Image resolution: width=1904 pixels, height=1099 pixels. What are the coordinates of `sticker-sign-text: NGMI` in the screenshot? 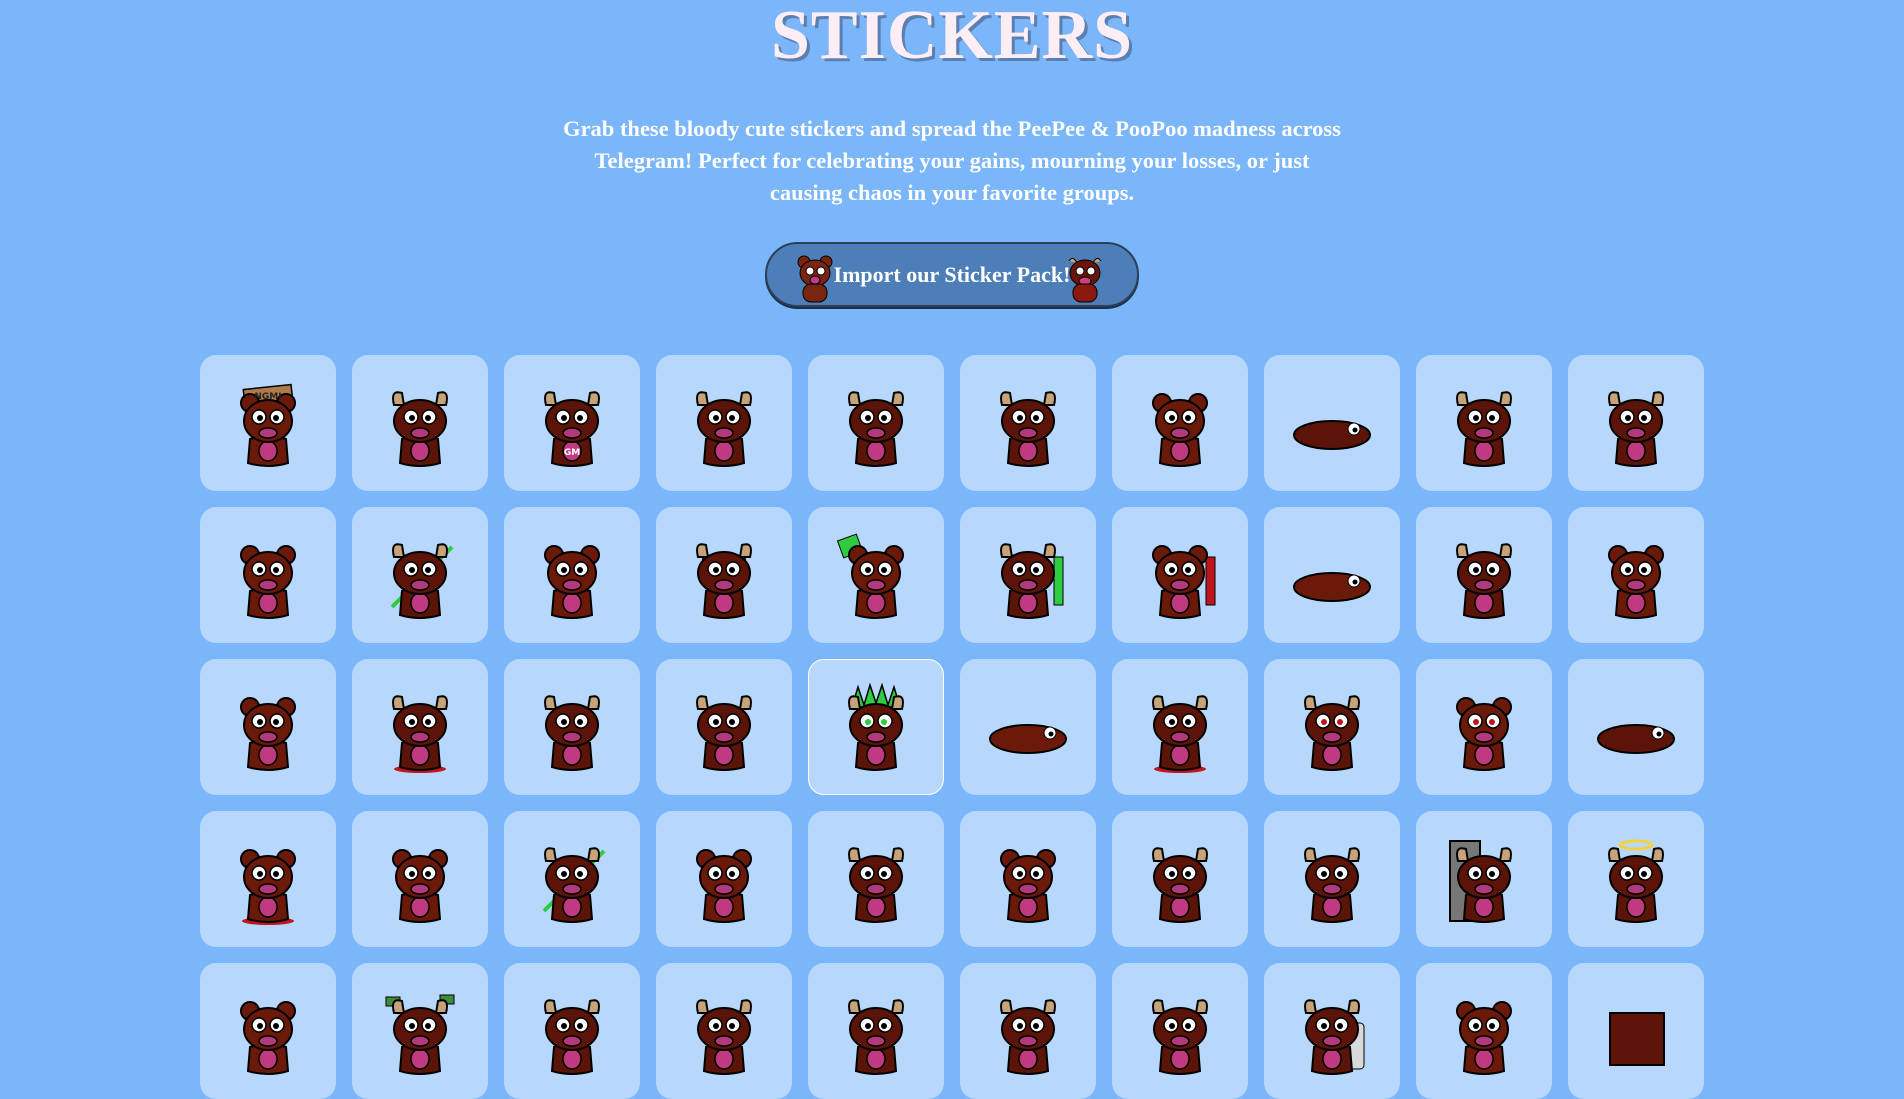 It's located at (267, 397).